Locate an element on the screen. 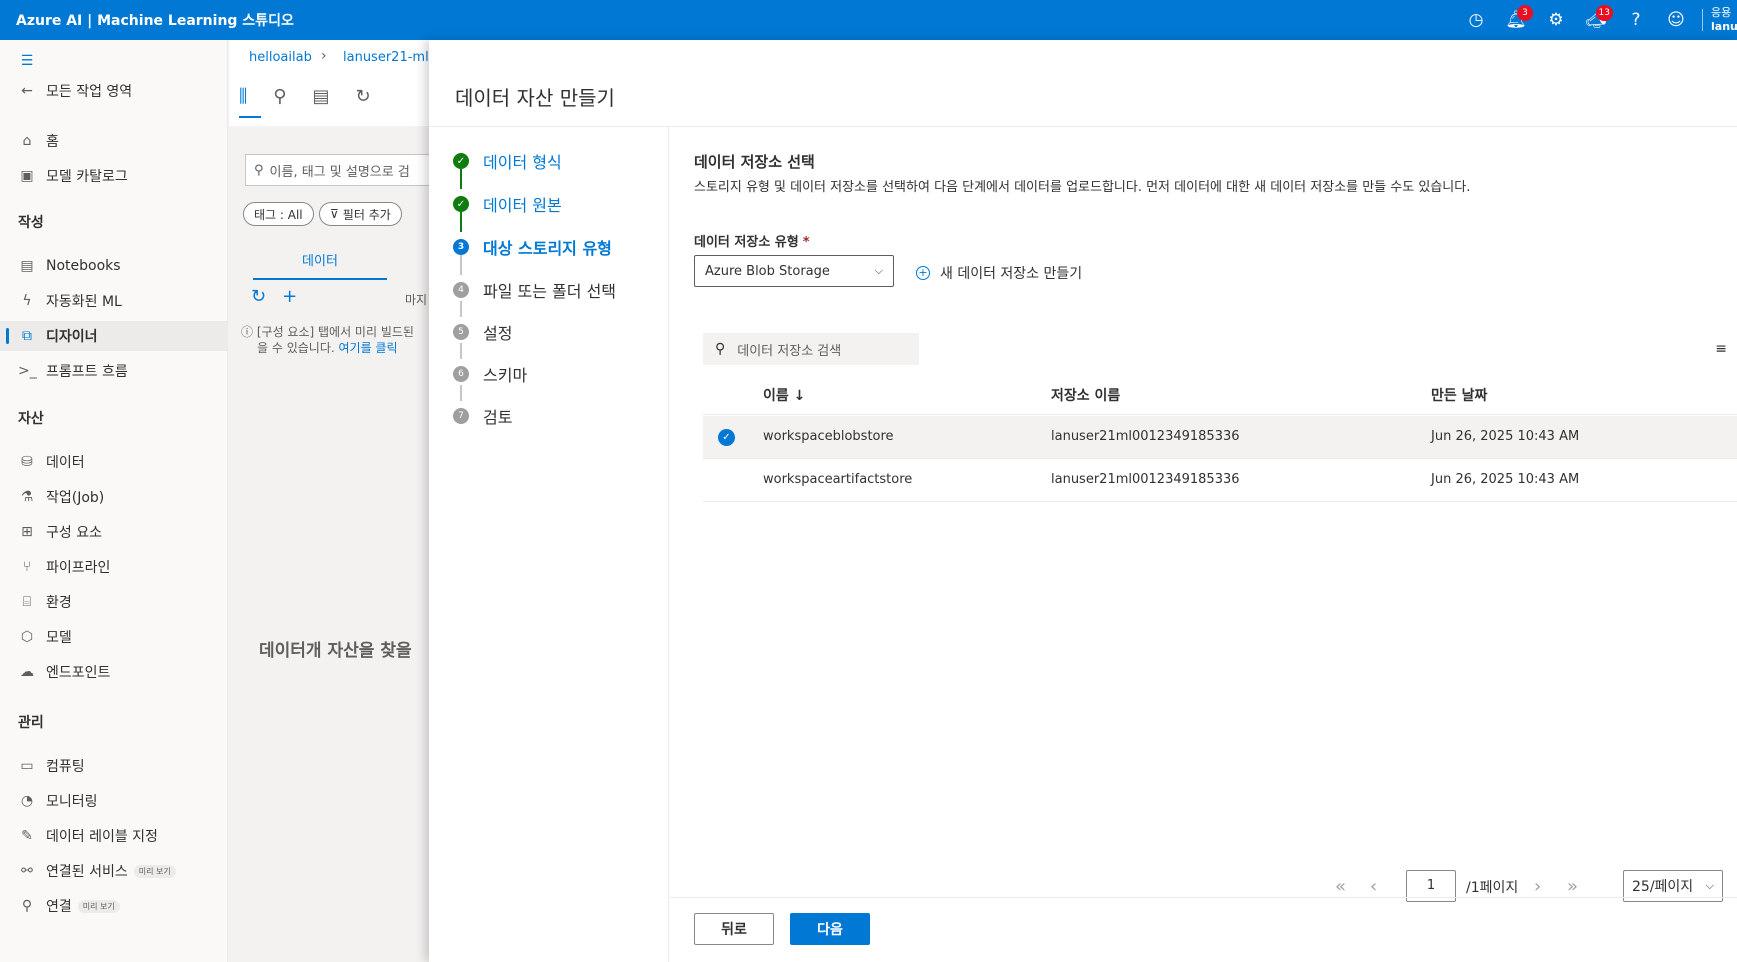  search-icon: ⚲ is located at coordinates (279, 96).